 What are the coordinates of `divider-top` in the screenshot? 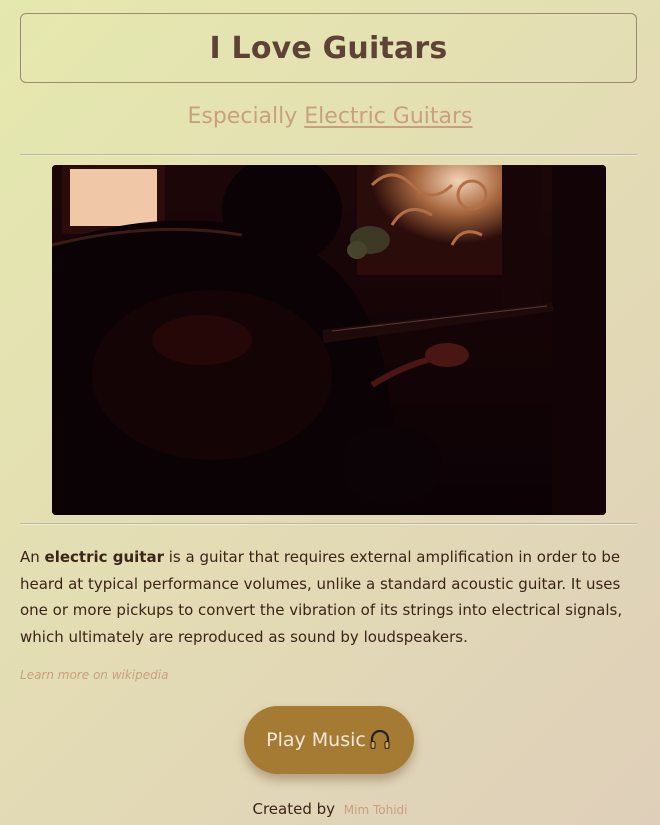 It's located at (328, 155).